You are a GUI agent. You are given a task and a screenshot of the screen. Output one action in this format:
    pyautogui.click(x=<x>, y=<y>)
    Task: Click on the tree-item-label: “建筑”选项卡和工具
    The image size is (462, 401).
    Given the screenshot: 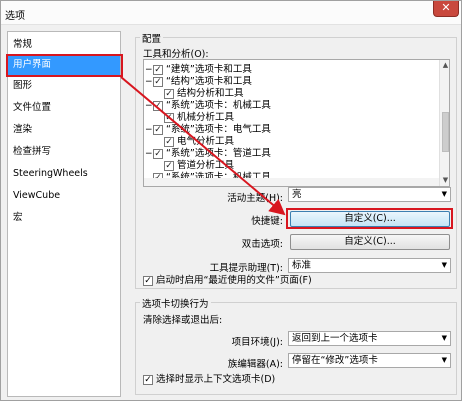 What is the action you would take?
    pyautogui.click(x=209, y=69)
    